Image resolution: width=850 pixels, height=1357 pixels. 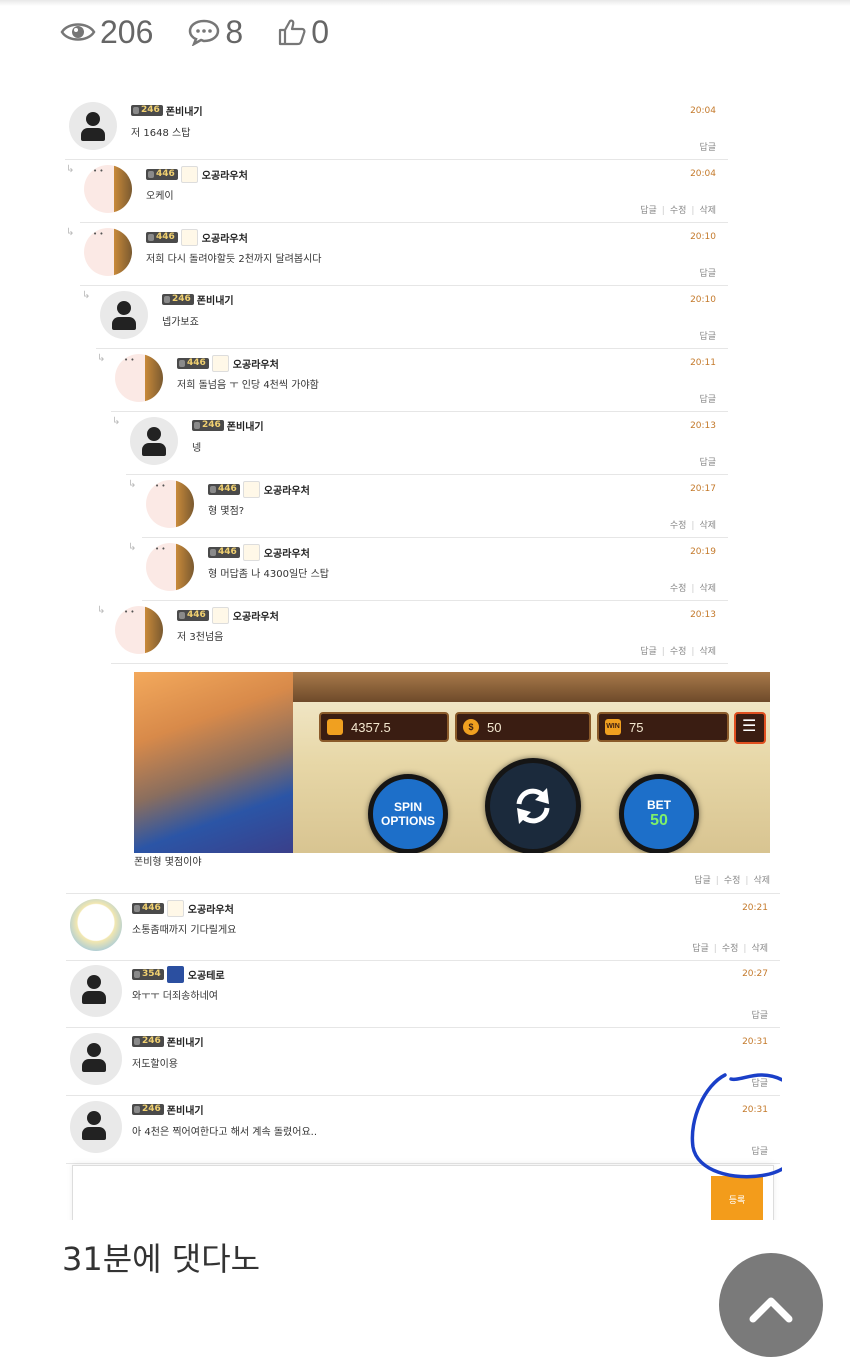 What do you see at coordinates (452, 762) in the screenshot?
I see `attached-game-screenshot: 4357.5 $ 50 WIN 75 SPIN OPTIONS` at bounding box center [452, 762].